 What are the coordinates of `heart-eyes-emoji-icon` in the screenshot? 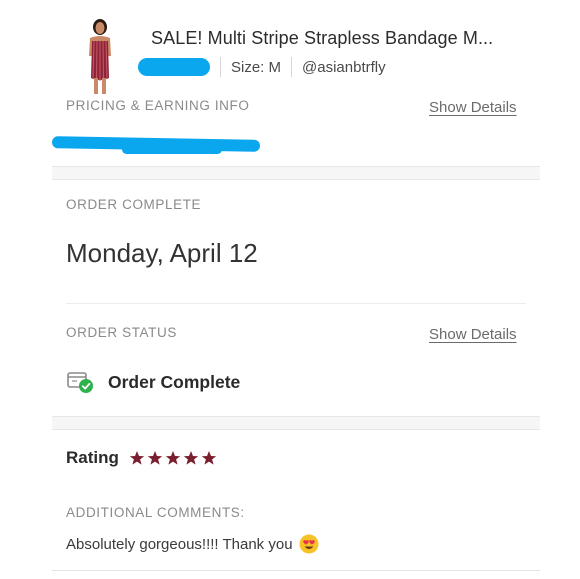 It's located at (309, 544).